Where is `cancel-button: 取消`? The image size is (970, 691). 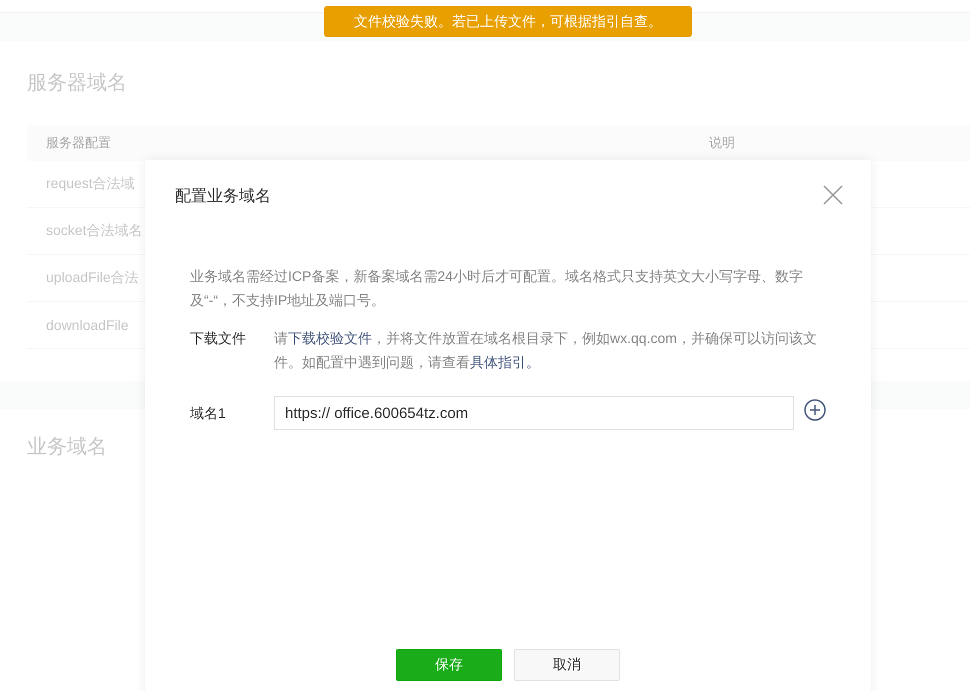
cancel-button: 取消 is located at coordinates (567, 665).